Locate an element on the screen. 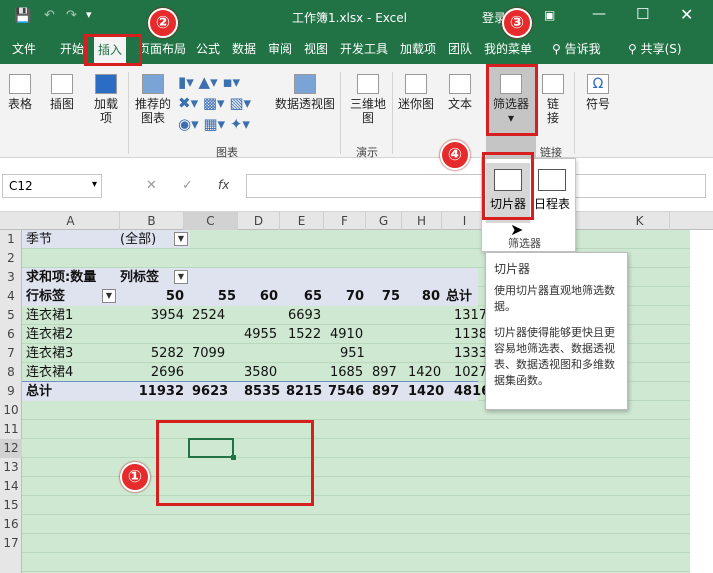 The width and height of the screenshot is (713, 573). close-icon: ✕ is located at coordinates (686, 14).